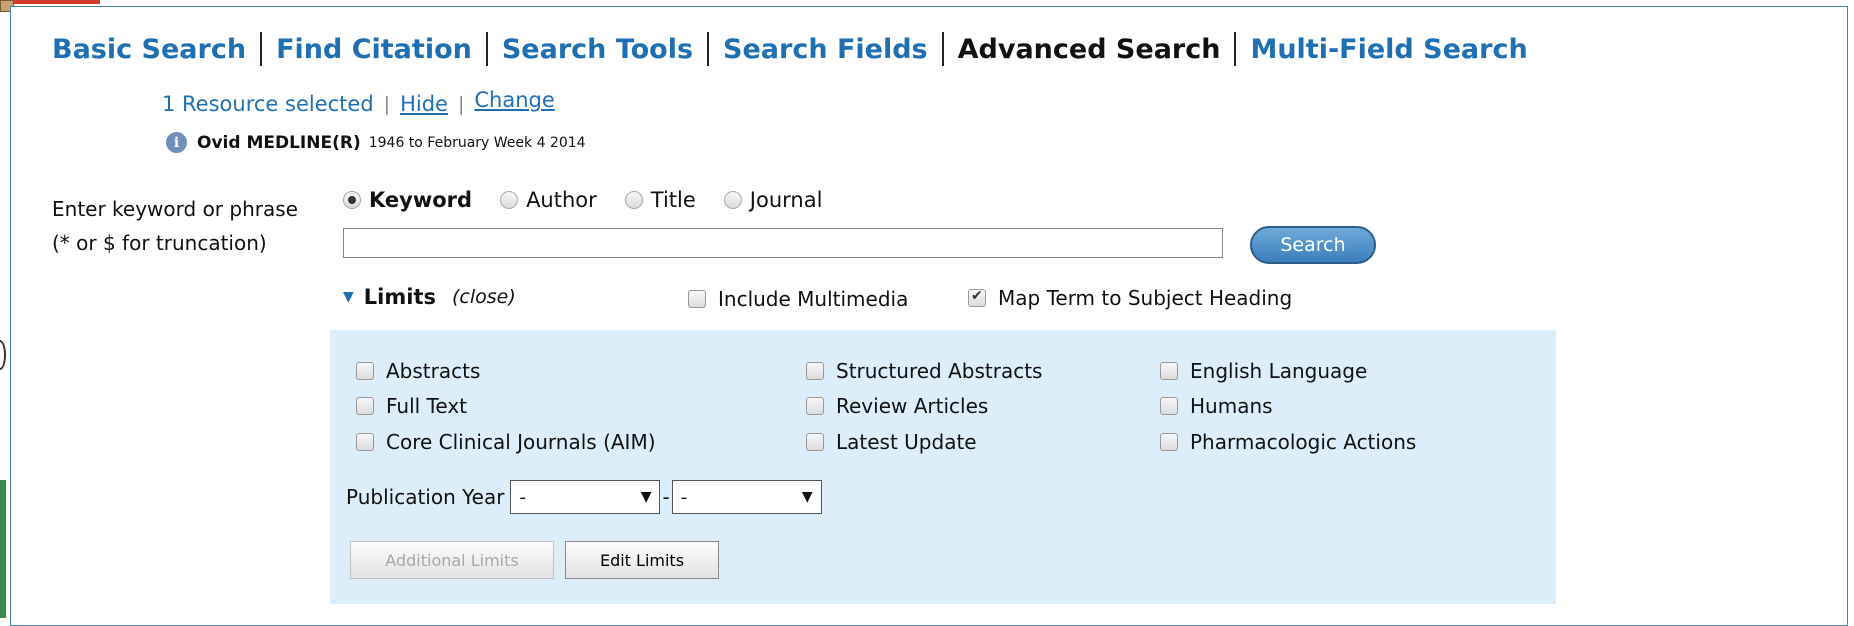 The height and width of the screenshot is (626, 1854). What do you see at coordinates (906, 442) in the screenshot?
I see `checkbox-label: Latest Update` at bounding box center [906, 442].